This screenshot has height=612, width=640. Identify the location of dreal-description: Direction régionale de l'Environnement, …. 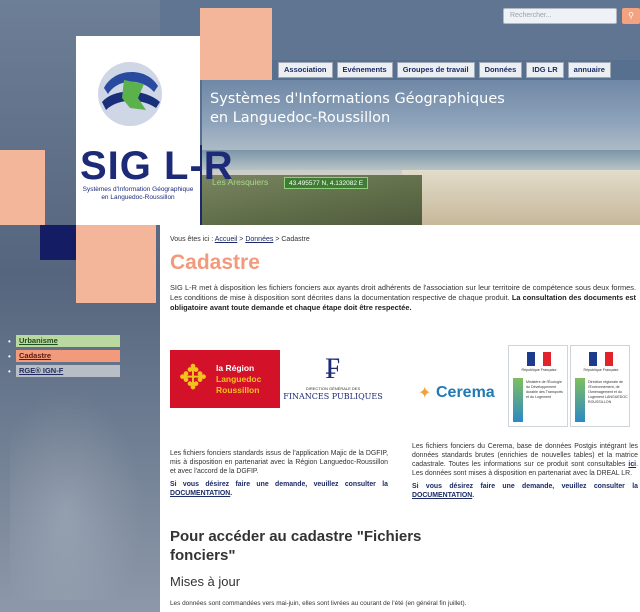
(608, 392).